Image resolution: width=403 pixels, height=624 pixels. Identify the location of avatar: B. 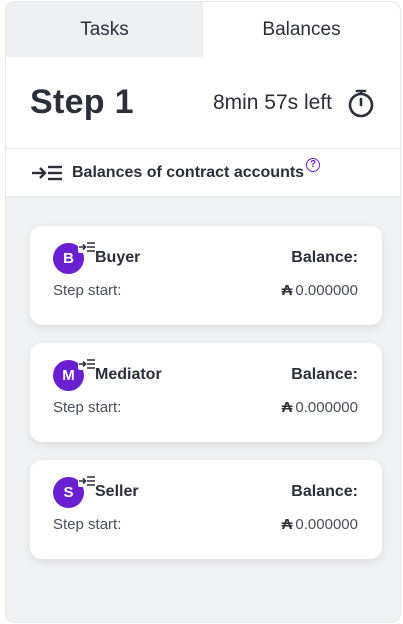
(74, 257).